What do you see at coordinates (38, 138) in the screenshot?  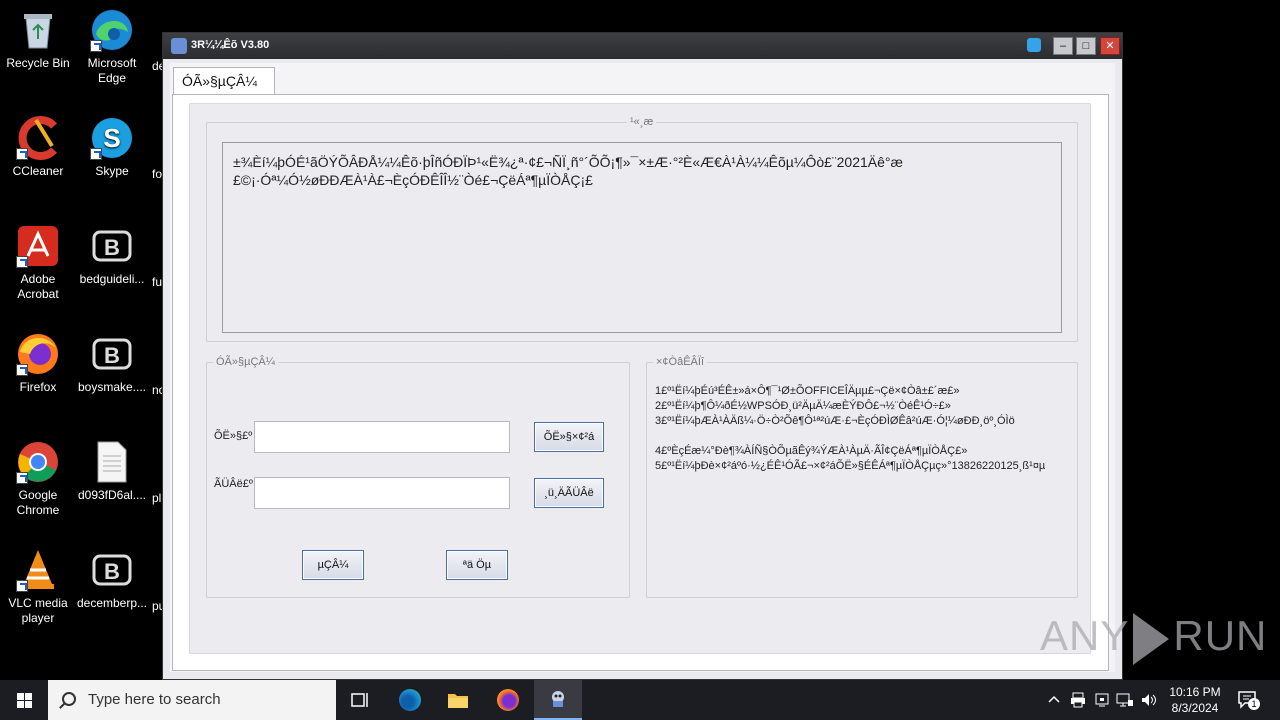 I see `ccleaner-icon` at bounding box center [38, 138].